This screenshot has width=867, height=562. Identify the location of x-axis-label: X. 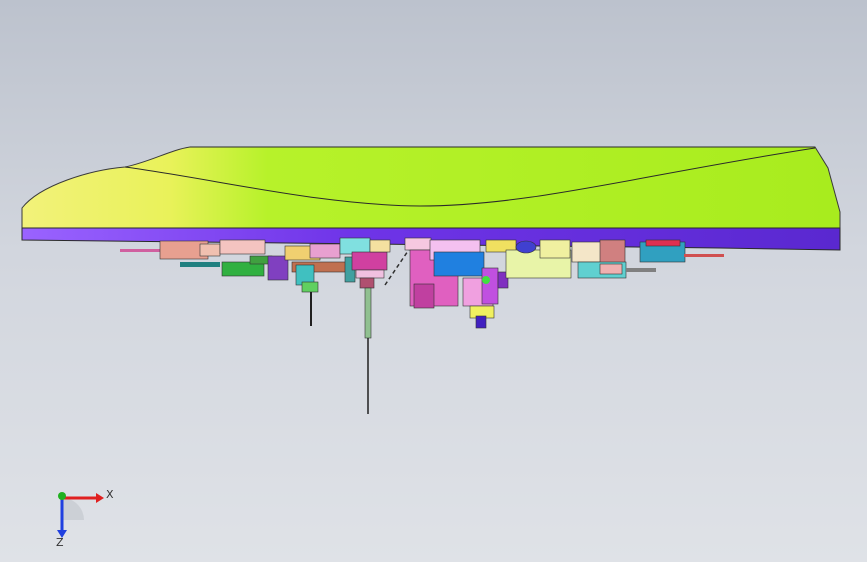
(110, 494).